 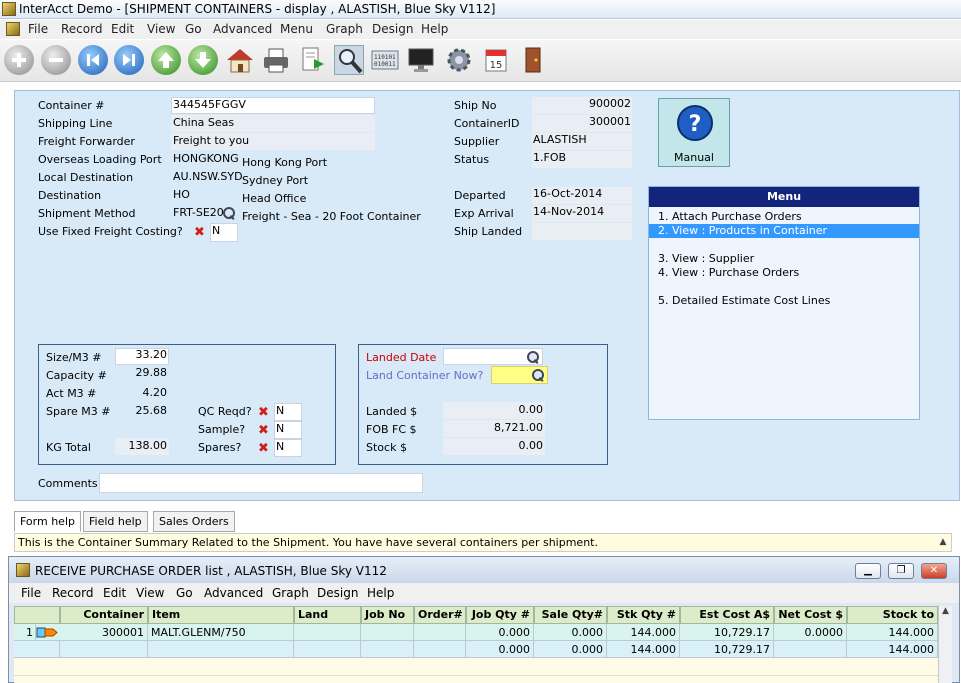 What do you see at coordinates (440, 615) in the screenshot?
I see `col-header-order: Order#` at bounding box center [440, 615].